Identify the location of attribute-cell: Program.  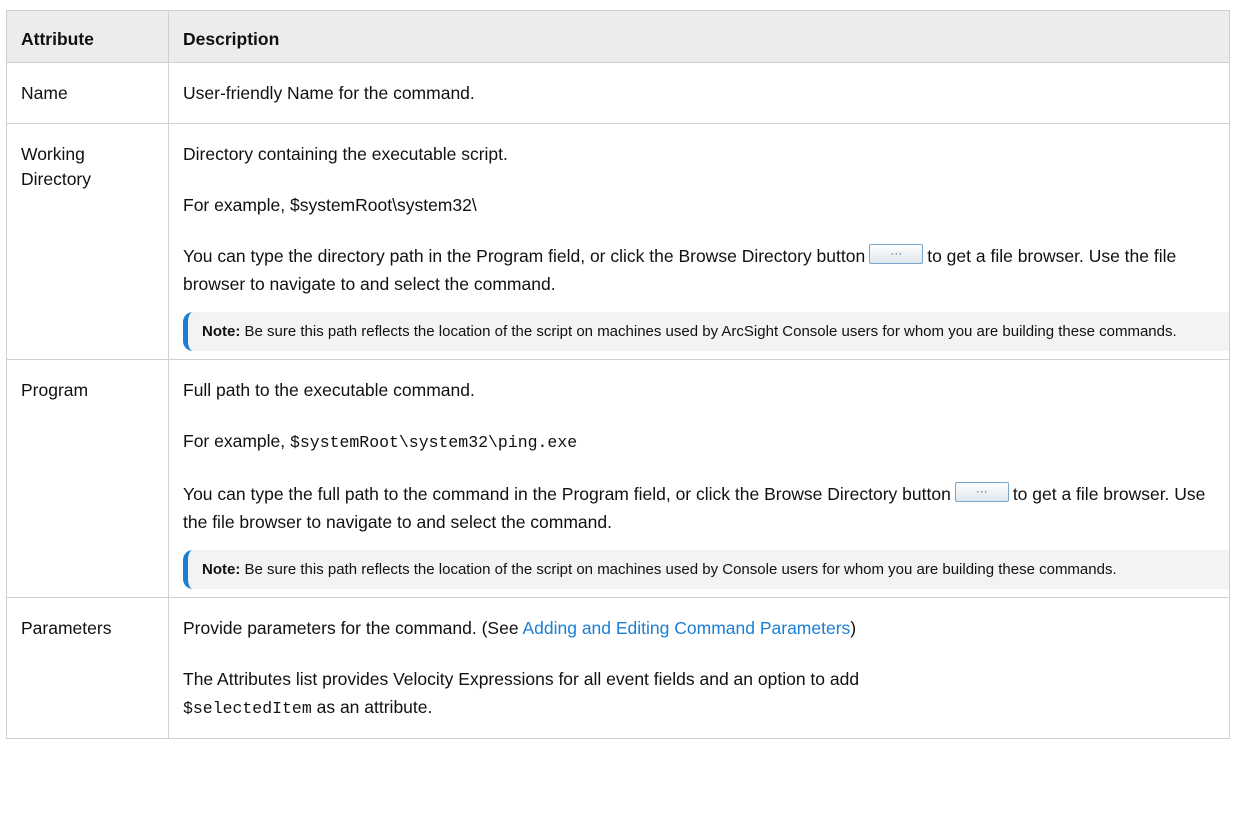
(87, 478).